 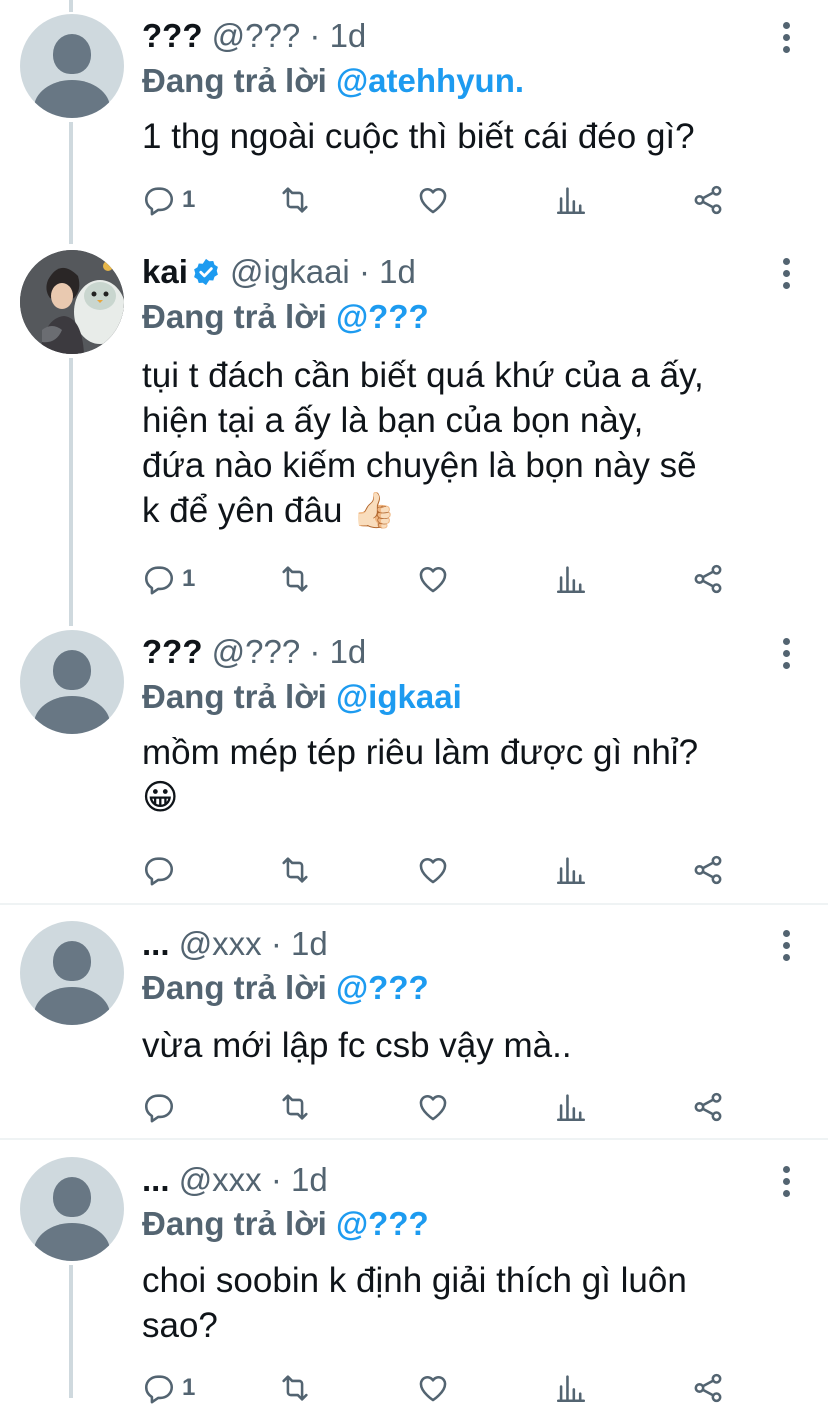 I want to click on reply-mention-link: @atehhyun., so click(x=430, y=80).